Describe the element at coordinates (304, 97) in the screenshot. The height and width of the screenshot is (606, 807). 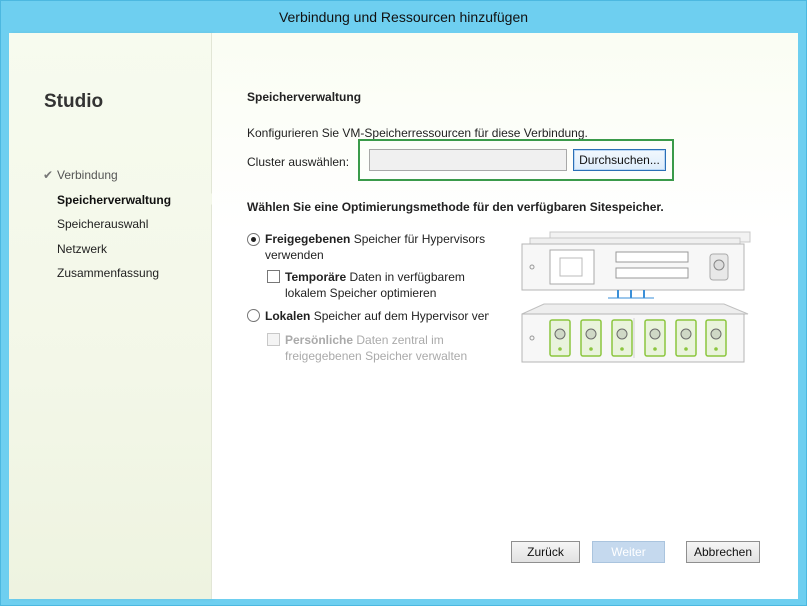
I see `page-title: Speicherverwaltung` at that location.